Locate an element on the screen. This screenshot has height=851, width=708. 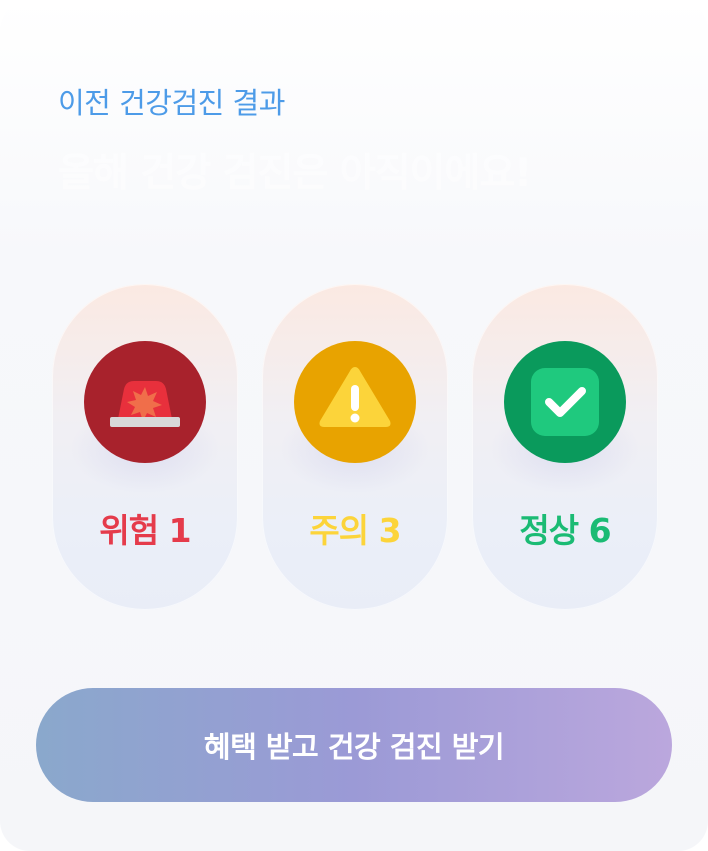
siren-icon is located at coordinates (145, 402).